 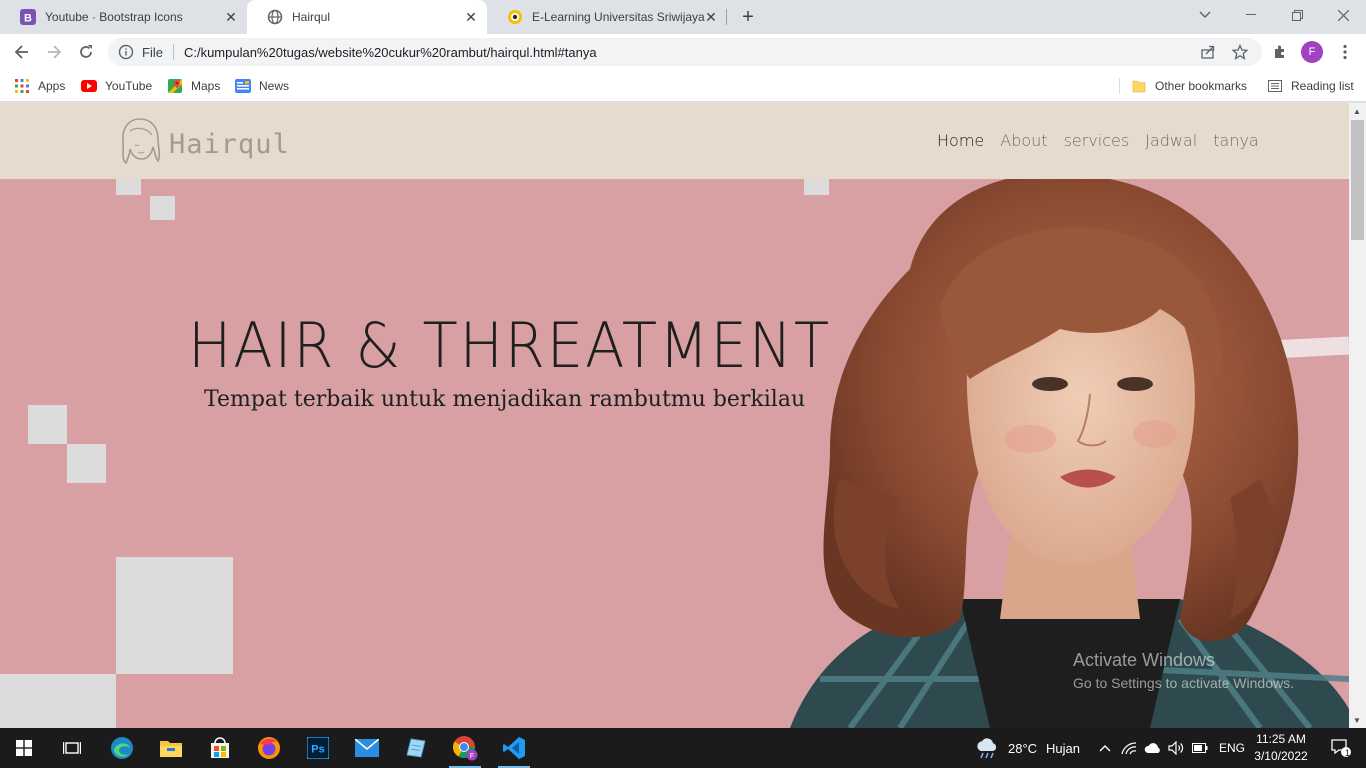 What do you see at coordinates (960, 140) in the screenshot?
I see `nav-home: Home` at bounding box center [960, 140].